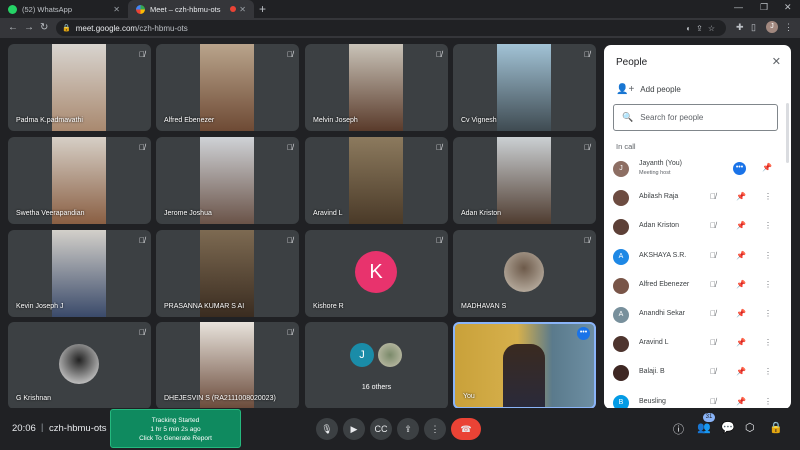 Image resolution: width=800 pixels, height=450 pixels. Describe the element at coordinates (227, 365) in the screenshot. I see `participant-tile: 🎙̸ DHEJESVIN S (RA2111008020023)` at that location.